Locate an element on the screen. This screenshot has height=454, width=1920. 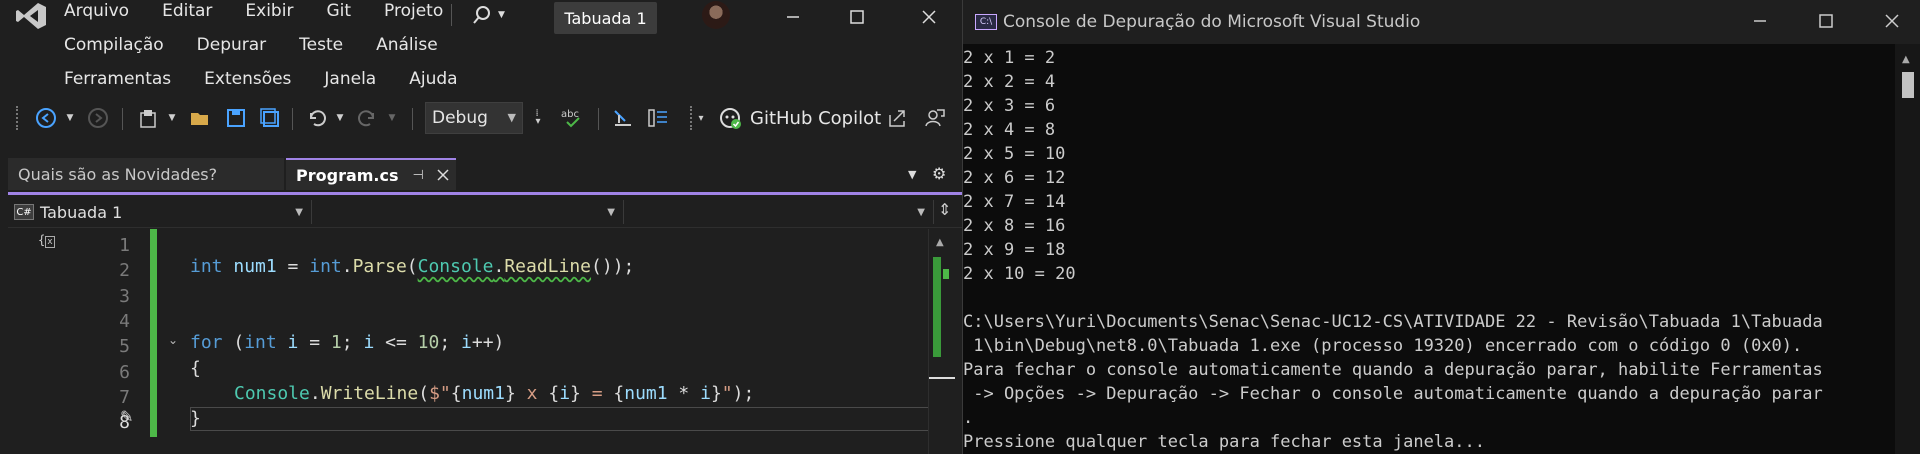
outline-button is located at coordinates (658, 118).